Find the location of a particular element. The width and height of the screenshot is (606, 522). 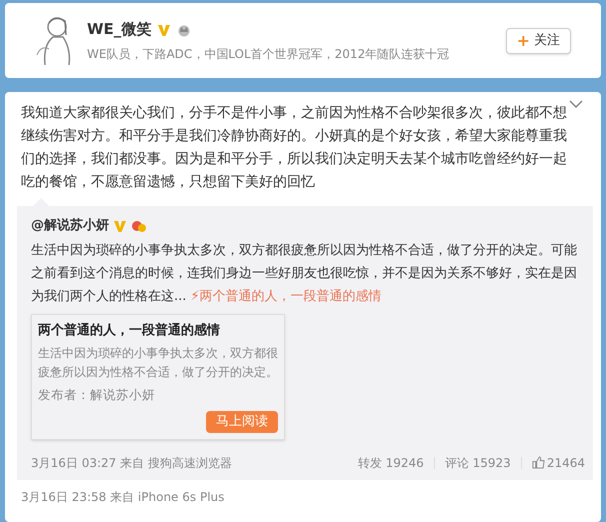

badge-icon is located at coordinates (139, 225).